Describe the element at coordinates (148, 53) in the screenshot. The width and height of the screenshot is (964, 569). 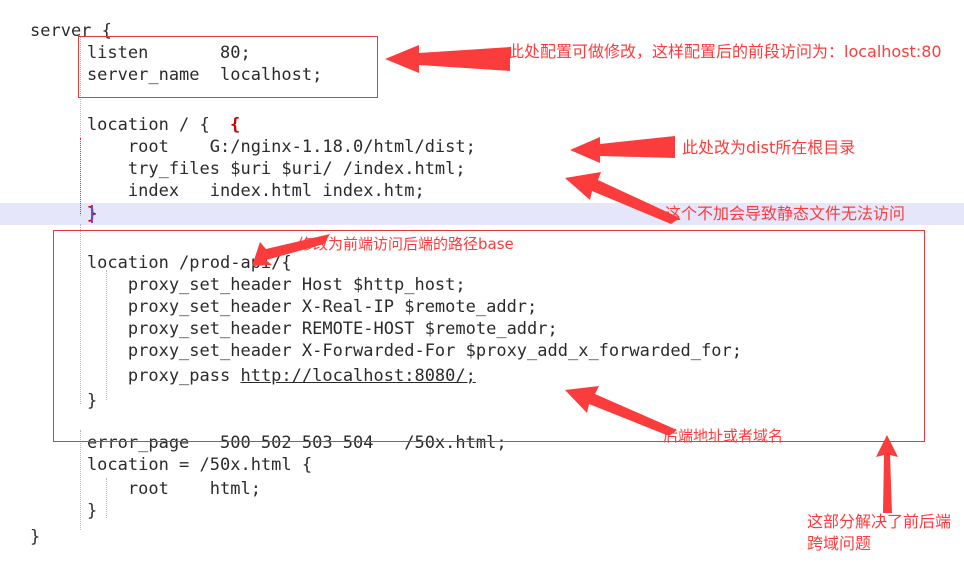
I see `code-text: listen 80;` at that location.